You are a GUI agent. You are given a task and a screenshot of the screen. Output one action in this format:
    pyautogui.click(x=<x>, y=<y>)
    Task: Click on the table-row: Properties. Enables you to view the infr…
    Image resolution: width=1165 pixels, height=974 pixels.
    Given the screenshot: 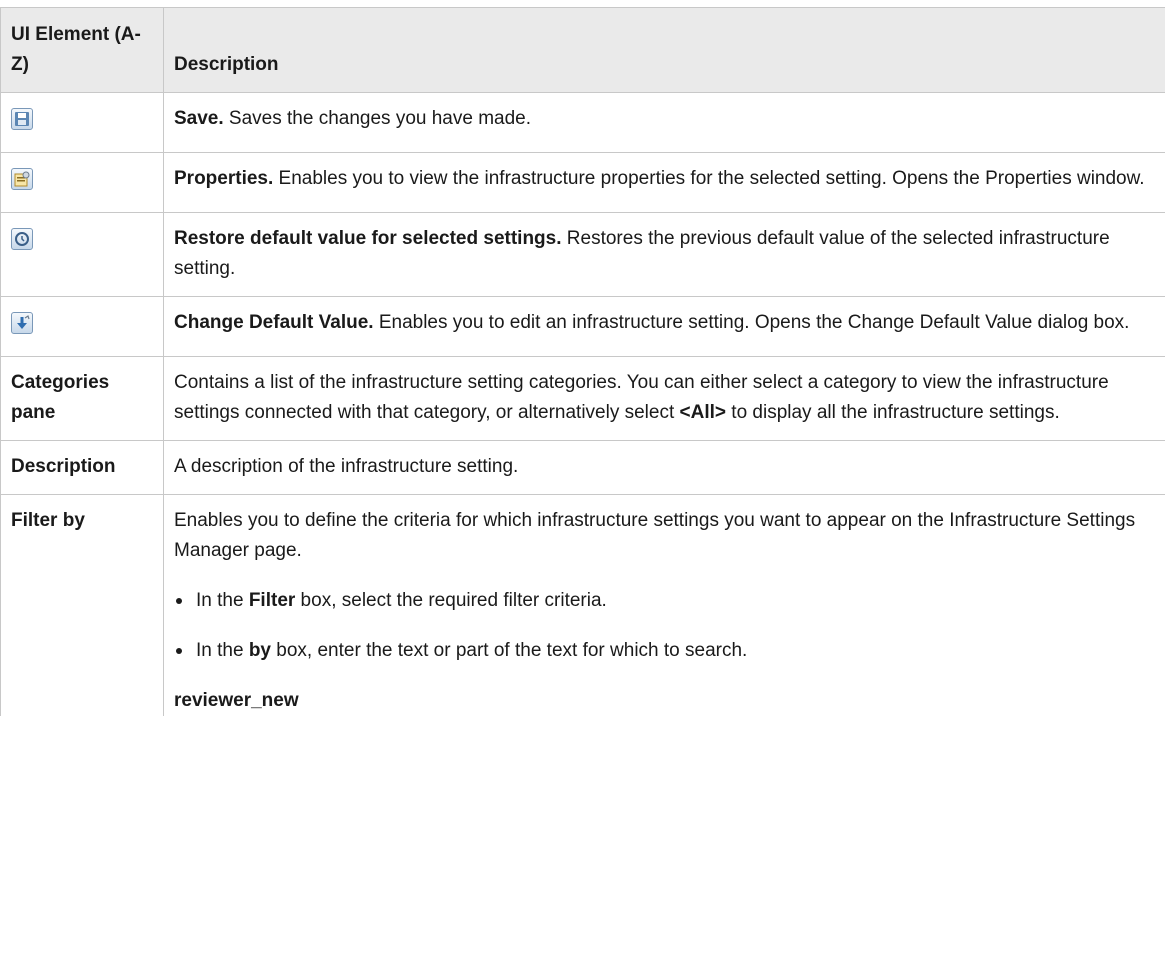 What is the action you would take?
    pyautogui.click(x=582, y=182)
    